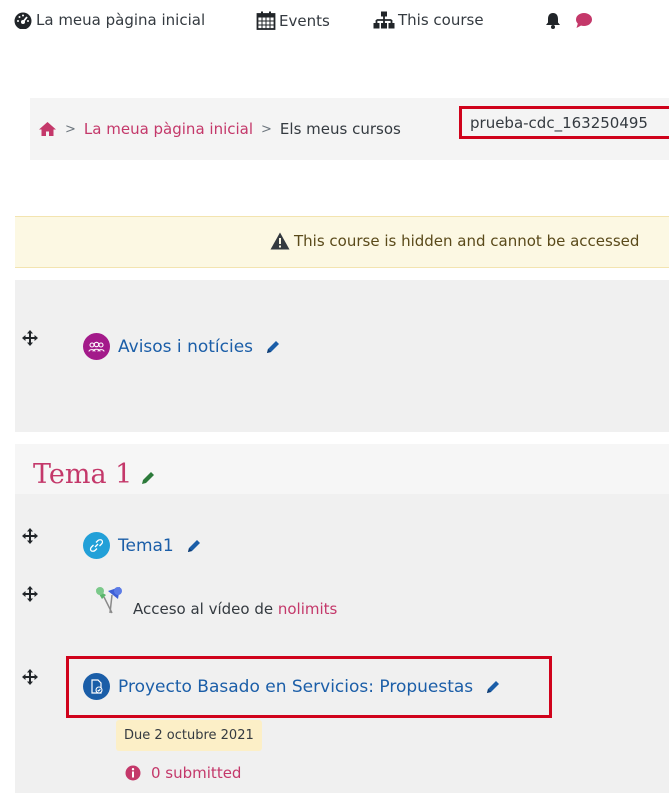  What do you see at coordinates (280, 241) in the screenshot?
I see `warning-icon` at bounding box center [280, 241].